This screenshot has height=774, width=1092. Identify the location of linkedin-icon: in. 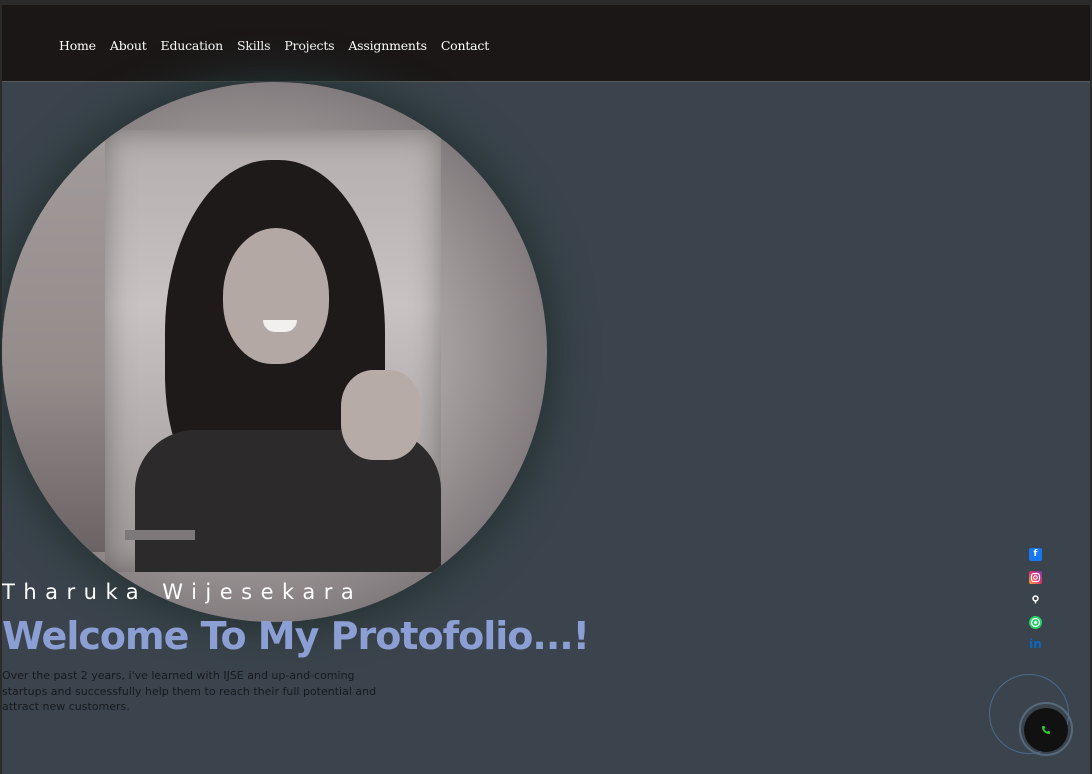
(1035, 644).